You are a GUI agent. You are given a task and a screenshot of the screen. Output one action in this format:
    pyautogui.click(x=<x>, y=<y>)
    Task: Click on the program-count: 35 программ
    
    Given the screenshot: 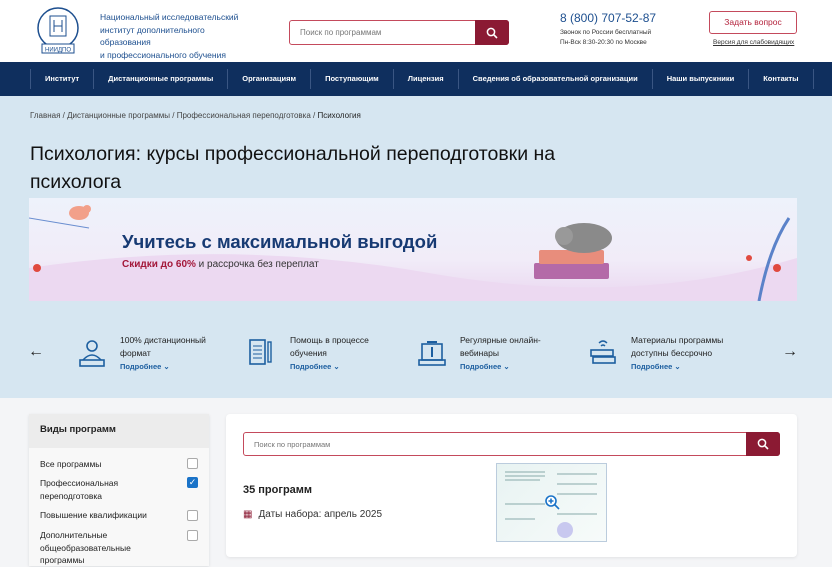 What is the action you would take?
    pyautogui.click(x=278, y=490)
    